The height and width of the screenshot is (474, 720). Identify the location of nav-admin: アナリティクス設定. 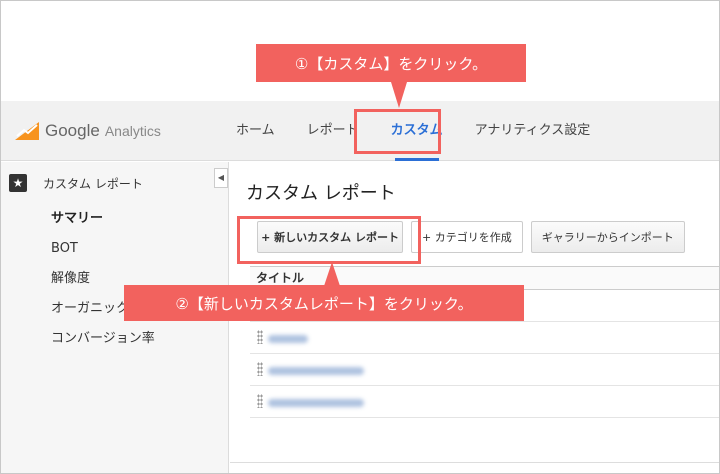
(533, 131).